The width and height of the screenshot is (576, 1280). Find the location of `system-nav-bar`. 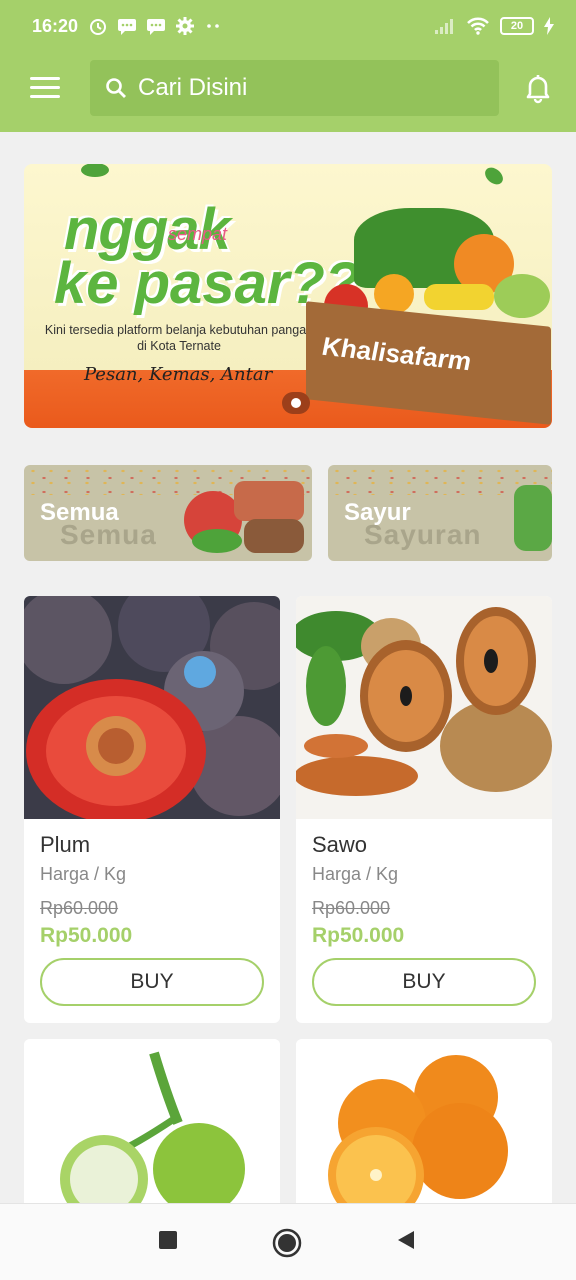

system-nav-bar is located at coordinates (288, 1241).